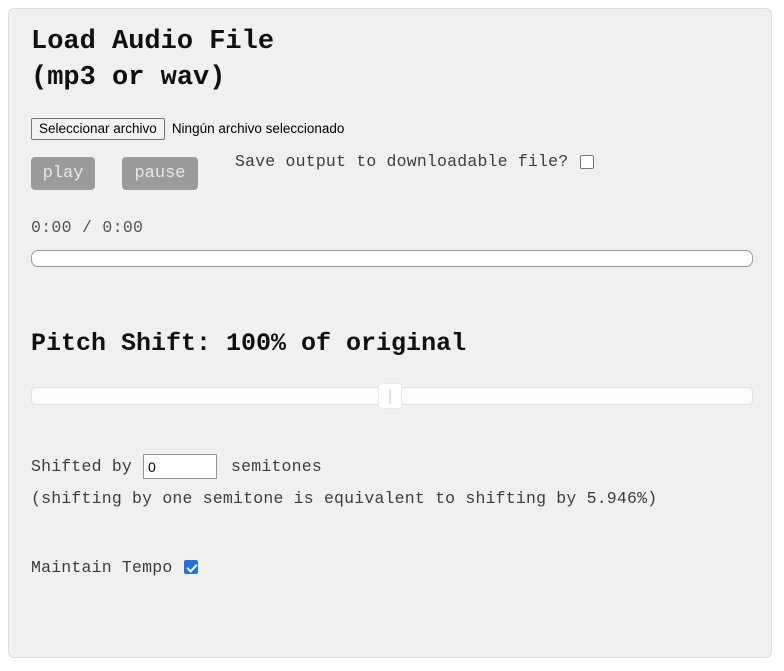 The image size is (784, 671). I want to click on semitones-prefix-label: Shifted by, so click(82, 467).